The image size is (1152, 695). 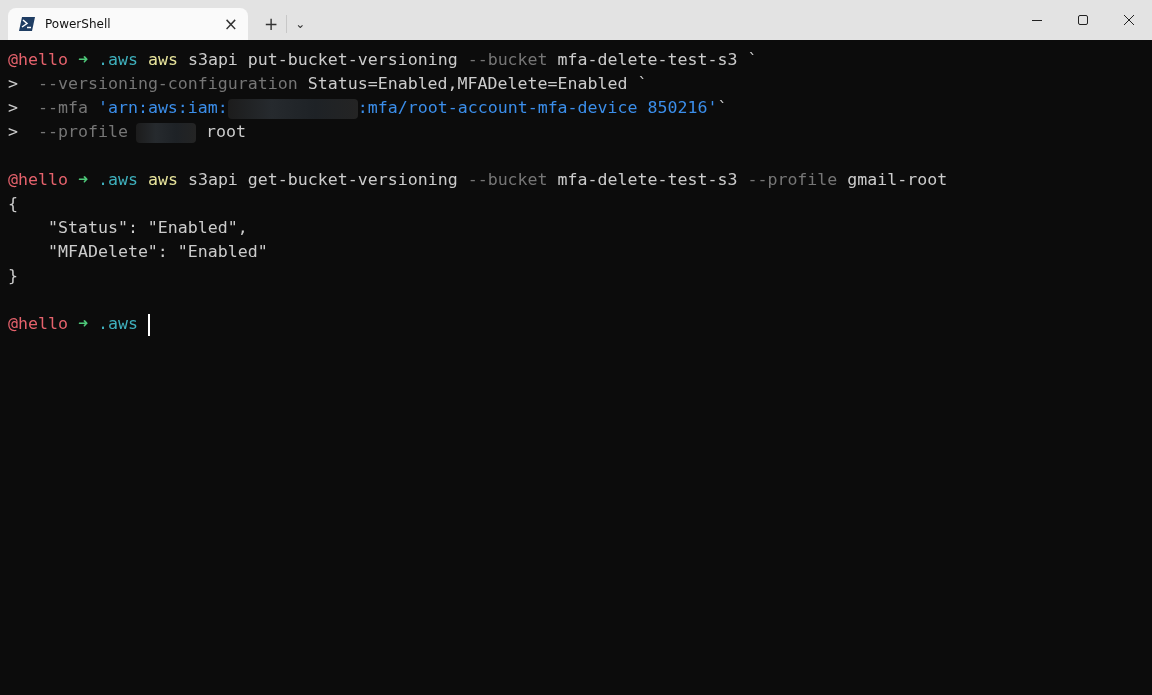 I want to click on redacted-blur, so click(x=165, y=132).